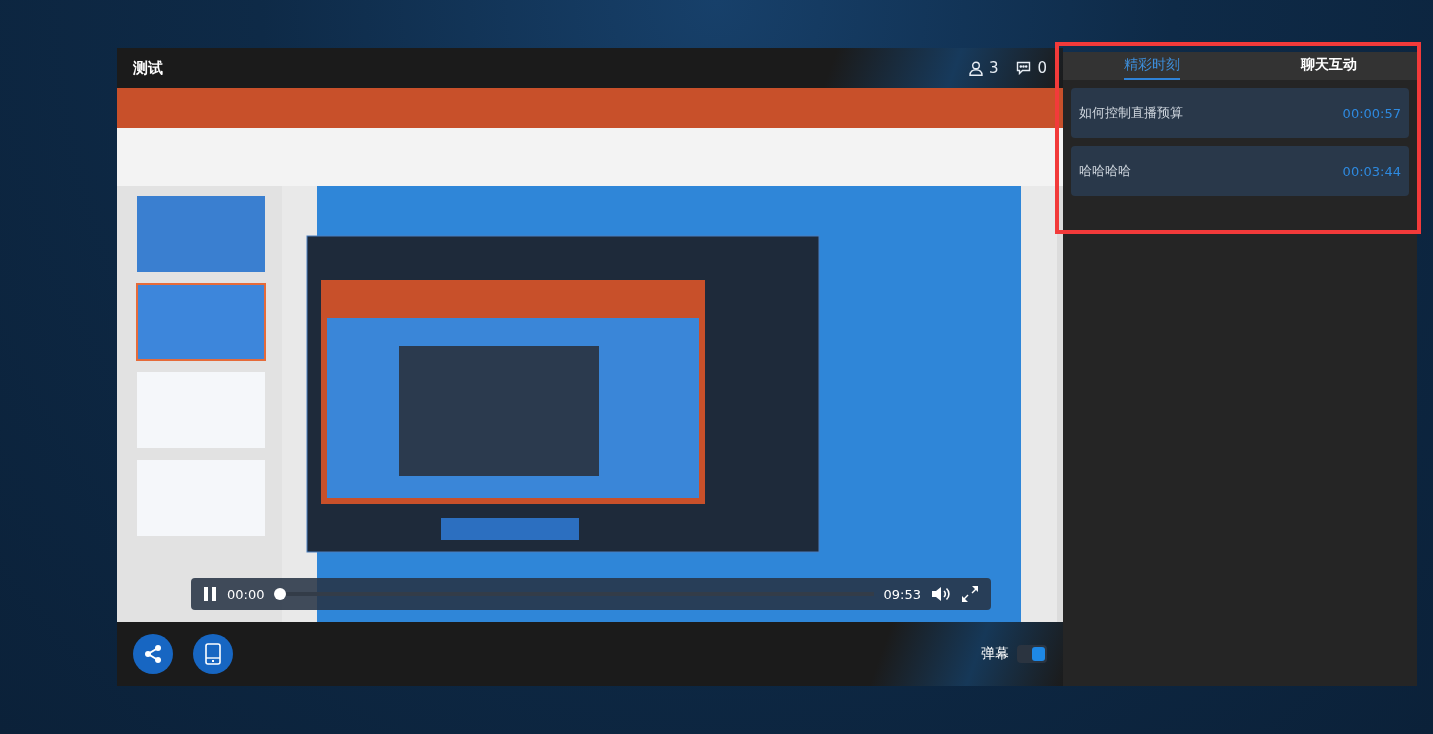 The image size is (1433, 734). I want to click on pause-button, so click(210, 594).